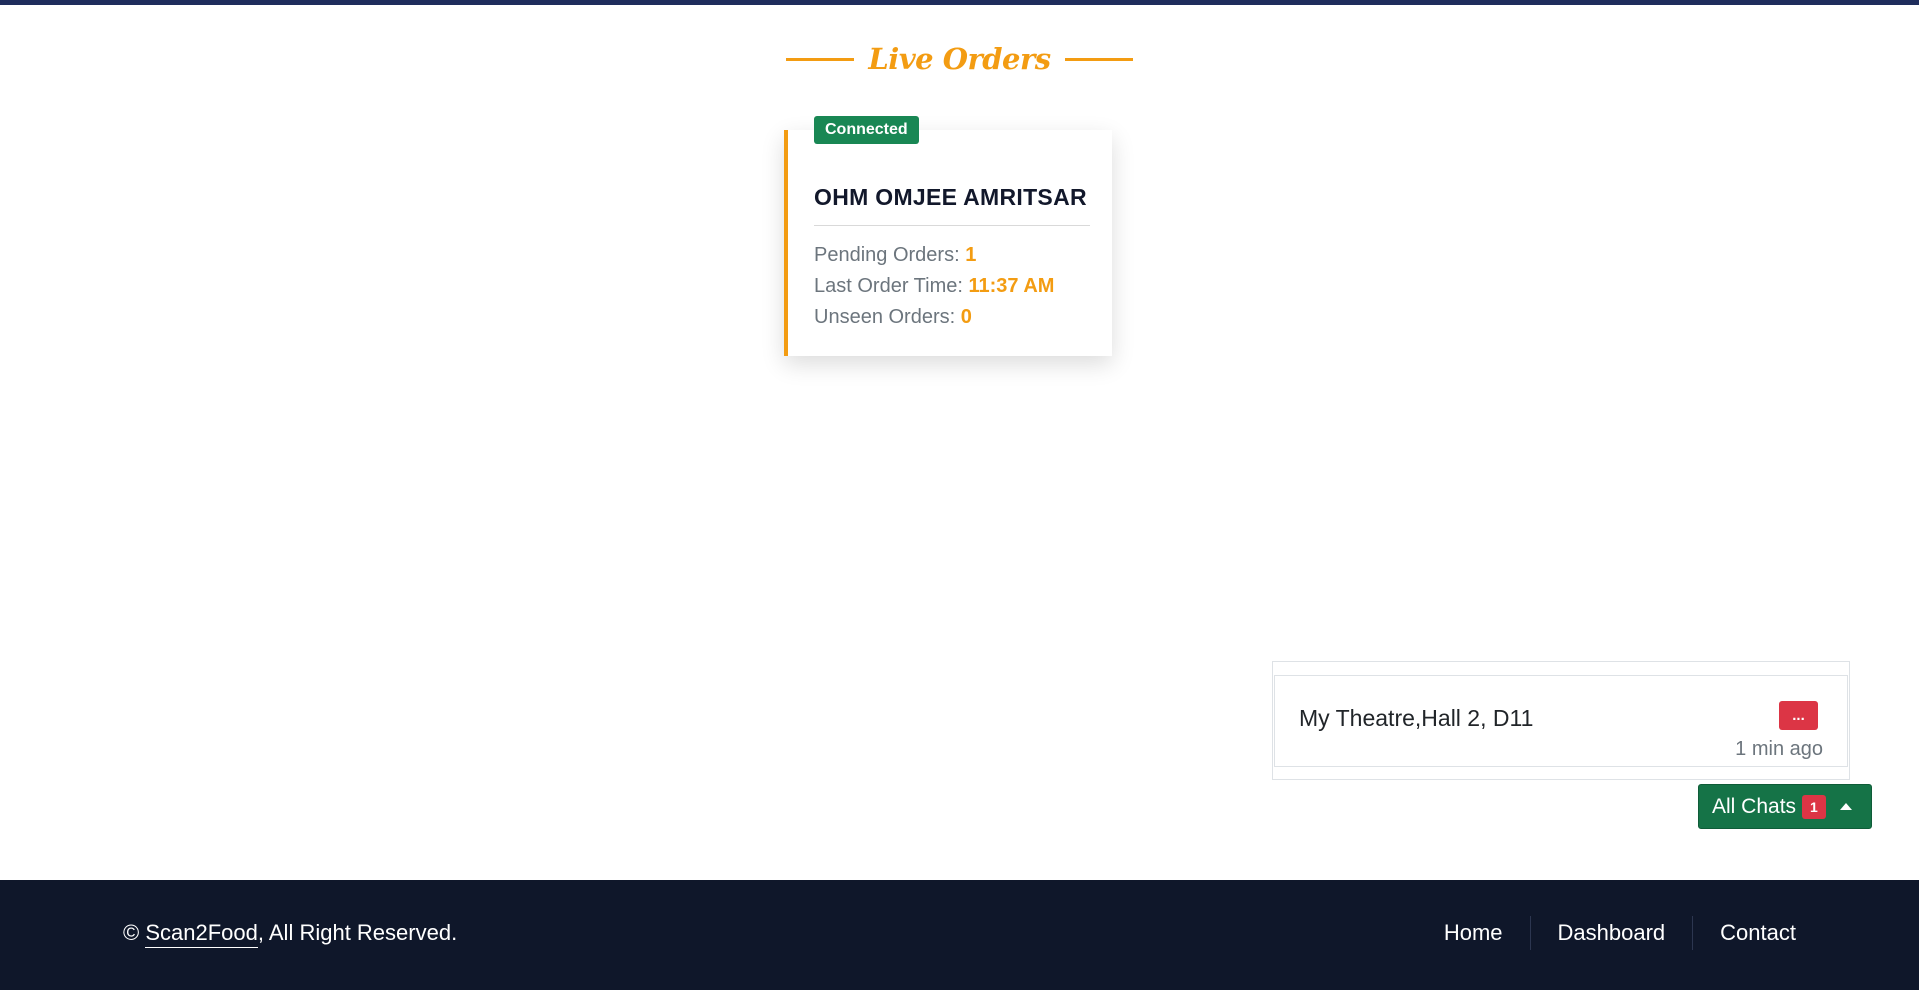 This screenshot has height=990, width=1919. Describe the element at coordinates (885, 317) in the screenshot. I see `unseen-orders-label: Unseen Orders:` at that location.